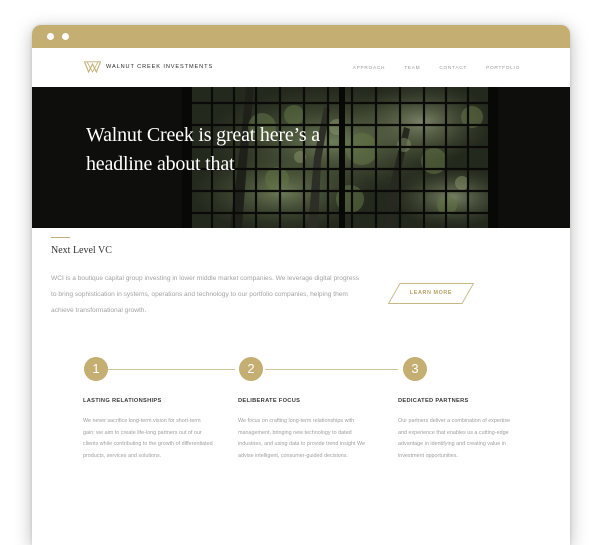 The image size is (602, 545). What do you see at coordinates (503, 68) in the screenshot?
I see `nav-portfolio: PORTFOLIO` at bounding box center [503, 68].